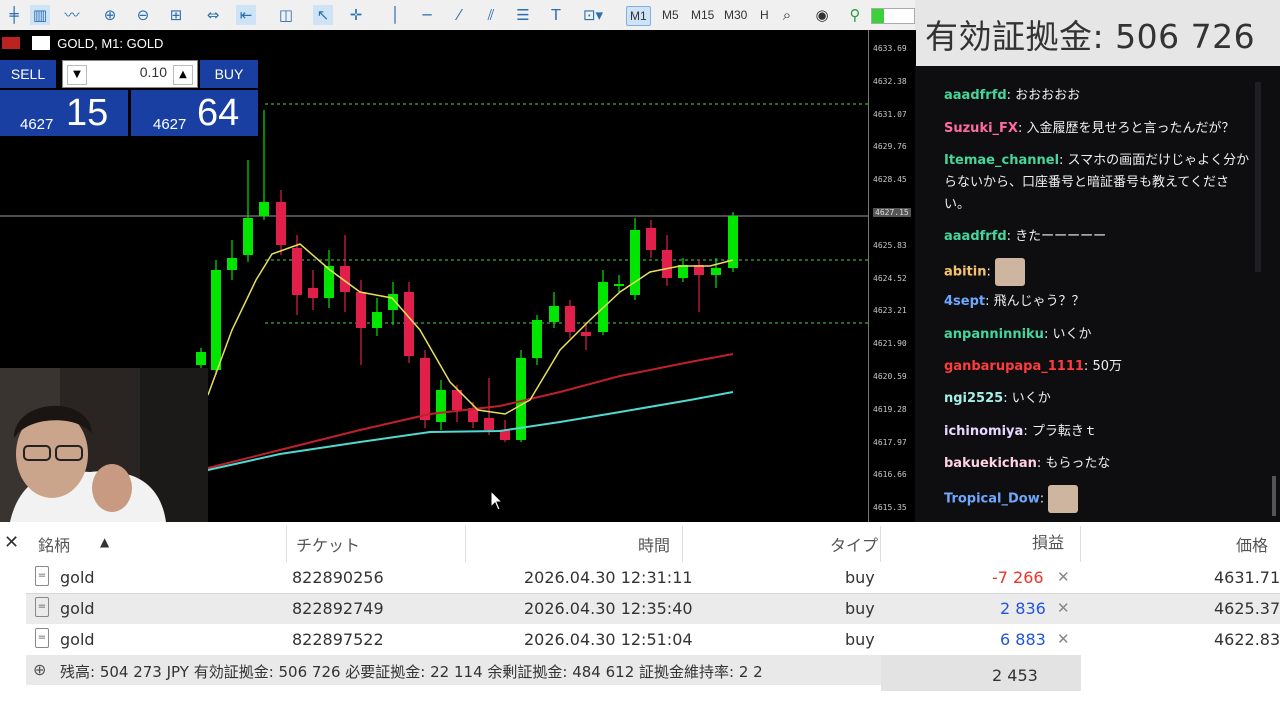  I want to click on chat-username: ganbarupapa_1111, so click(1014, 366).